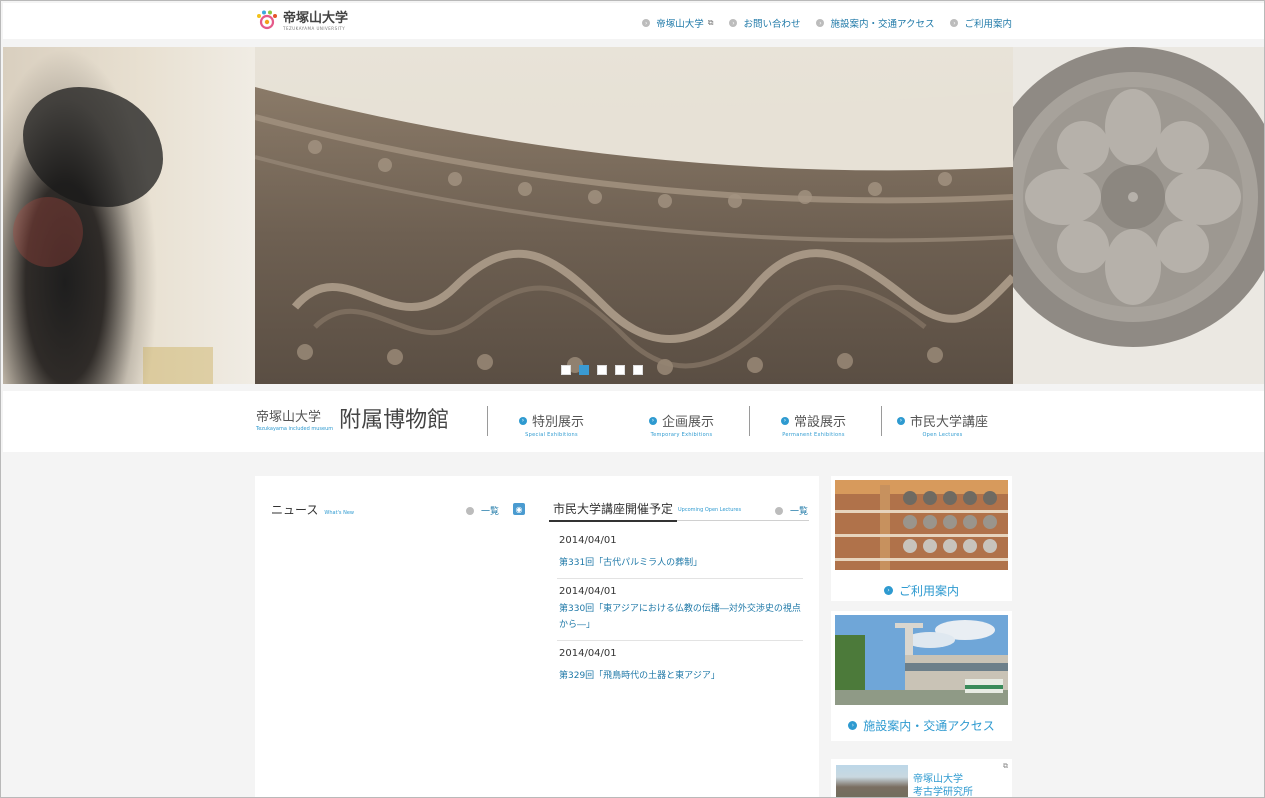 The height and width of the screenshot is (798, 1265). Describe the element at coordinates (394, 420) in the screenshot. I see `museum-title-main: 附属博物館` at that location.